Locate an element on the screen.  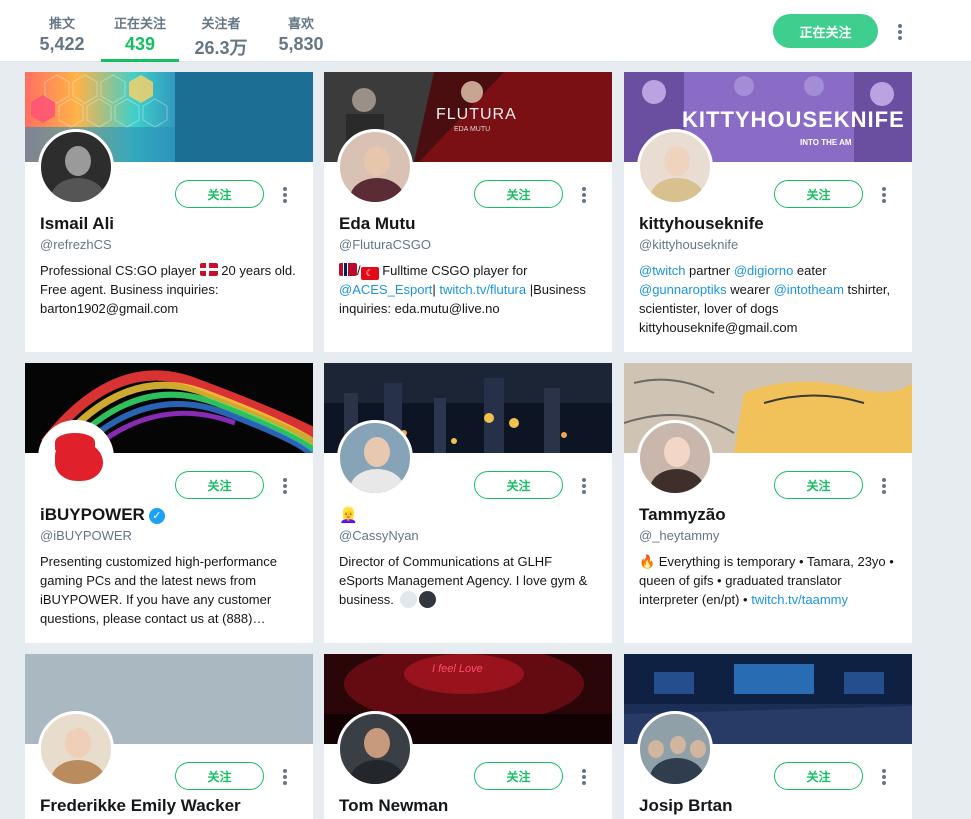
banner-subtitle: EDA MUTU is located at coordinates (472, 129).